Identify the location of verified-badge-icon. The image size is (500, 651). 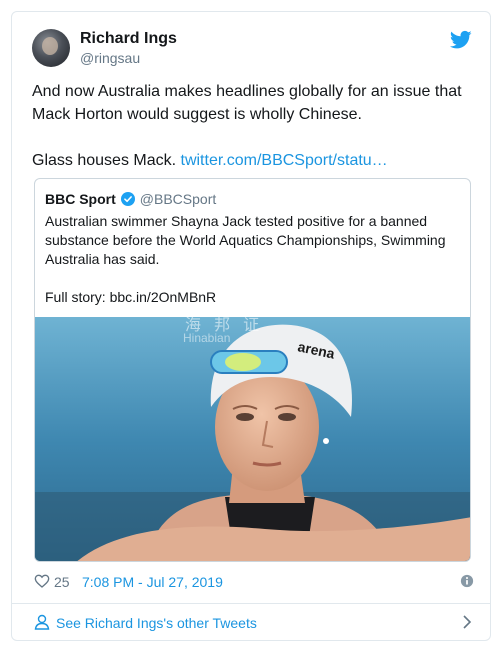
(127, 199).